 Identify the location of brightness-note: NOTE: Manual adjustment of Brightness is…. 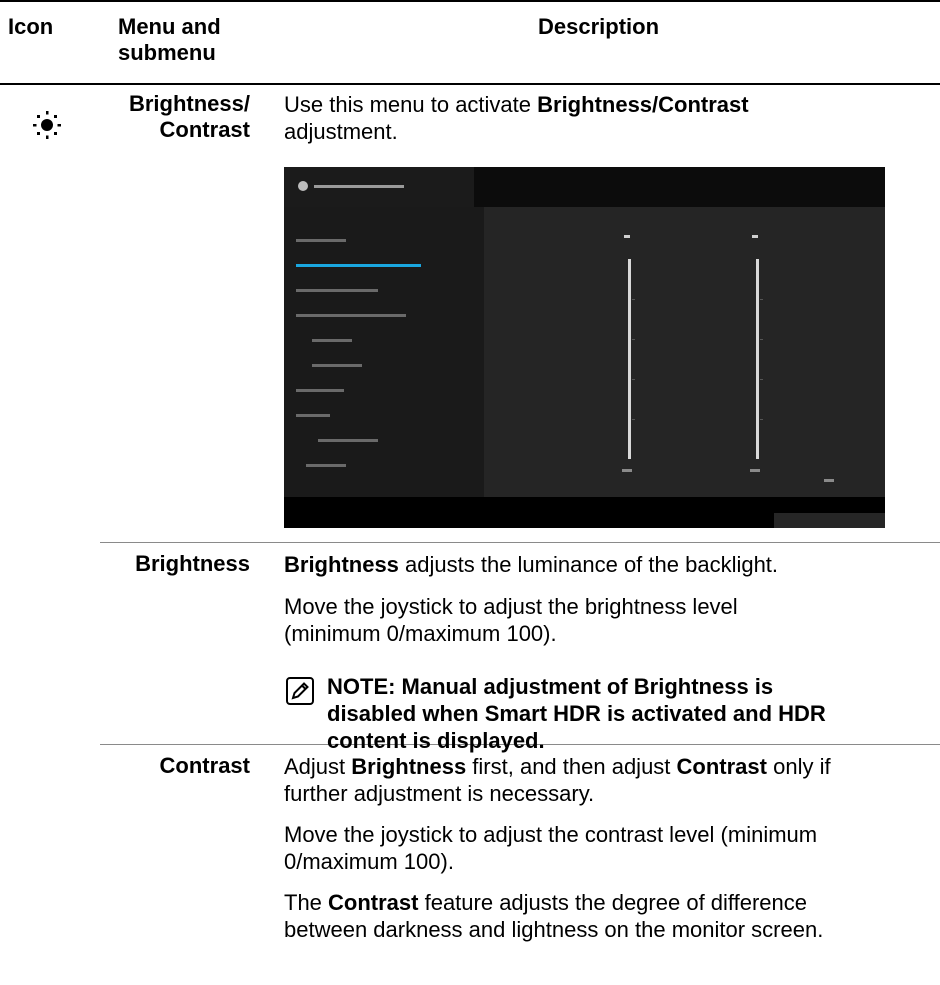
(576, 713).